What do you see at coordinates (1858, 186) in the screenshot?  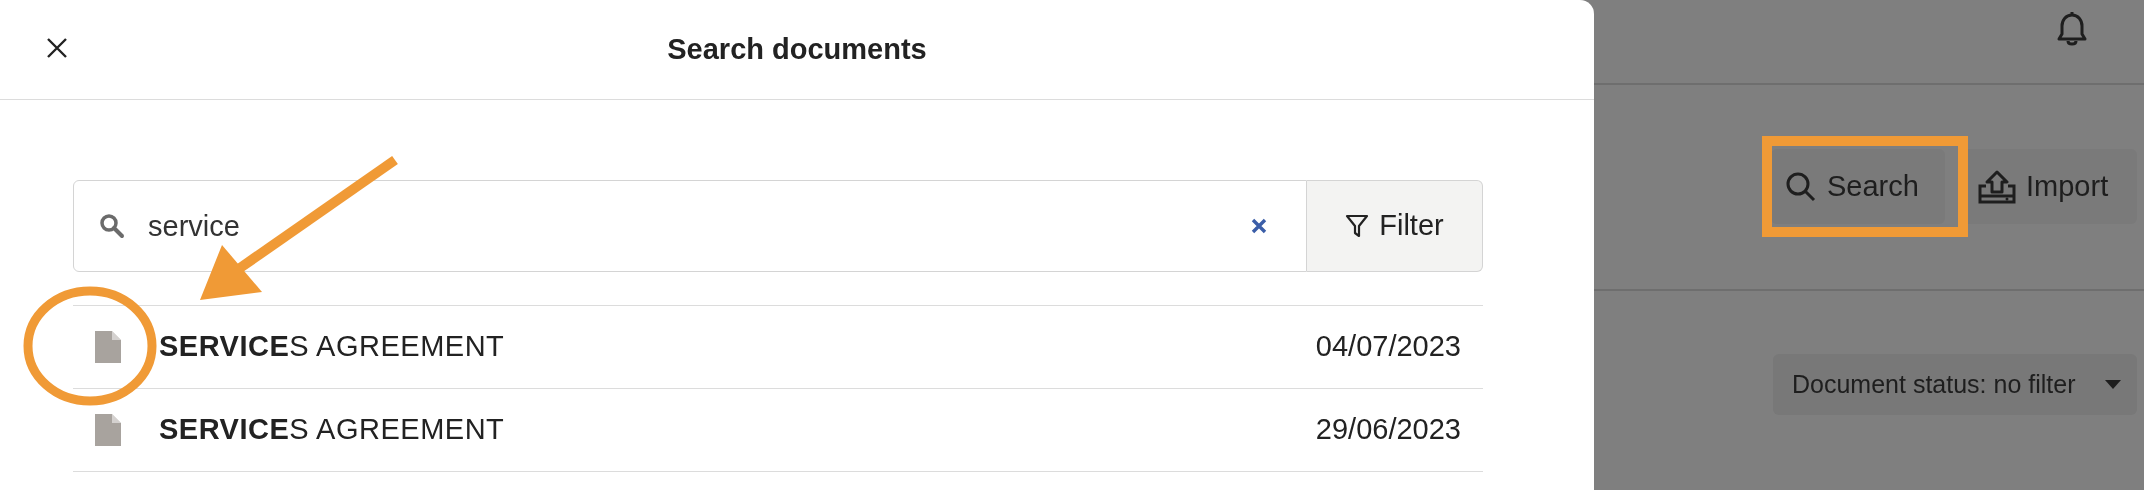 I see `search-button: Search` at bounding box center [1858, 186].